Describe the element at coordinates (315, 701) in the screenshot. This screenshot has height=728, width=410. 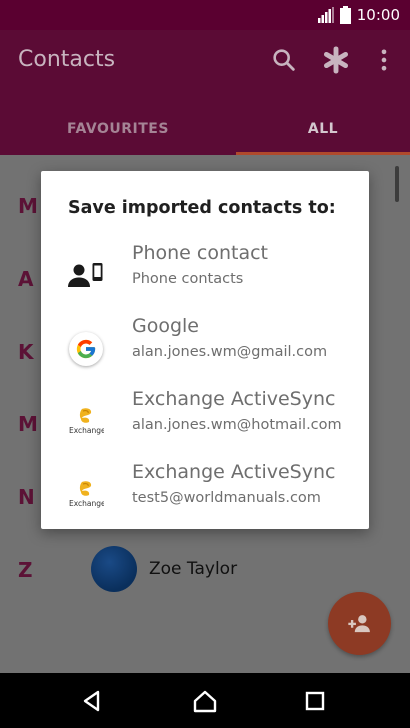
I see `recents-icon` at that location.